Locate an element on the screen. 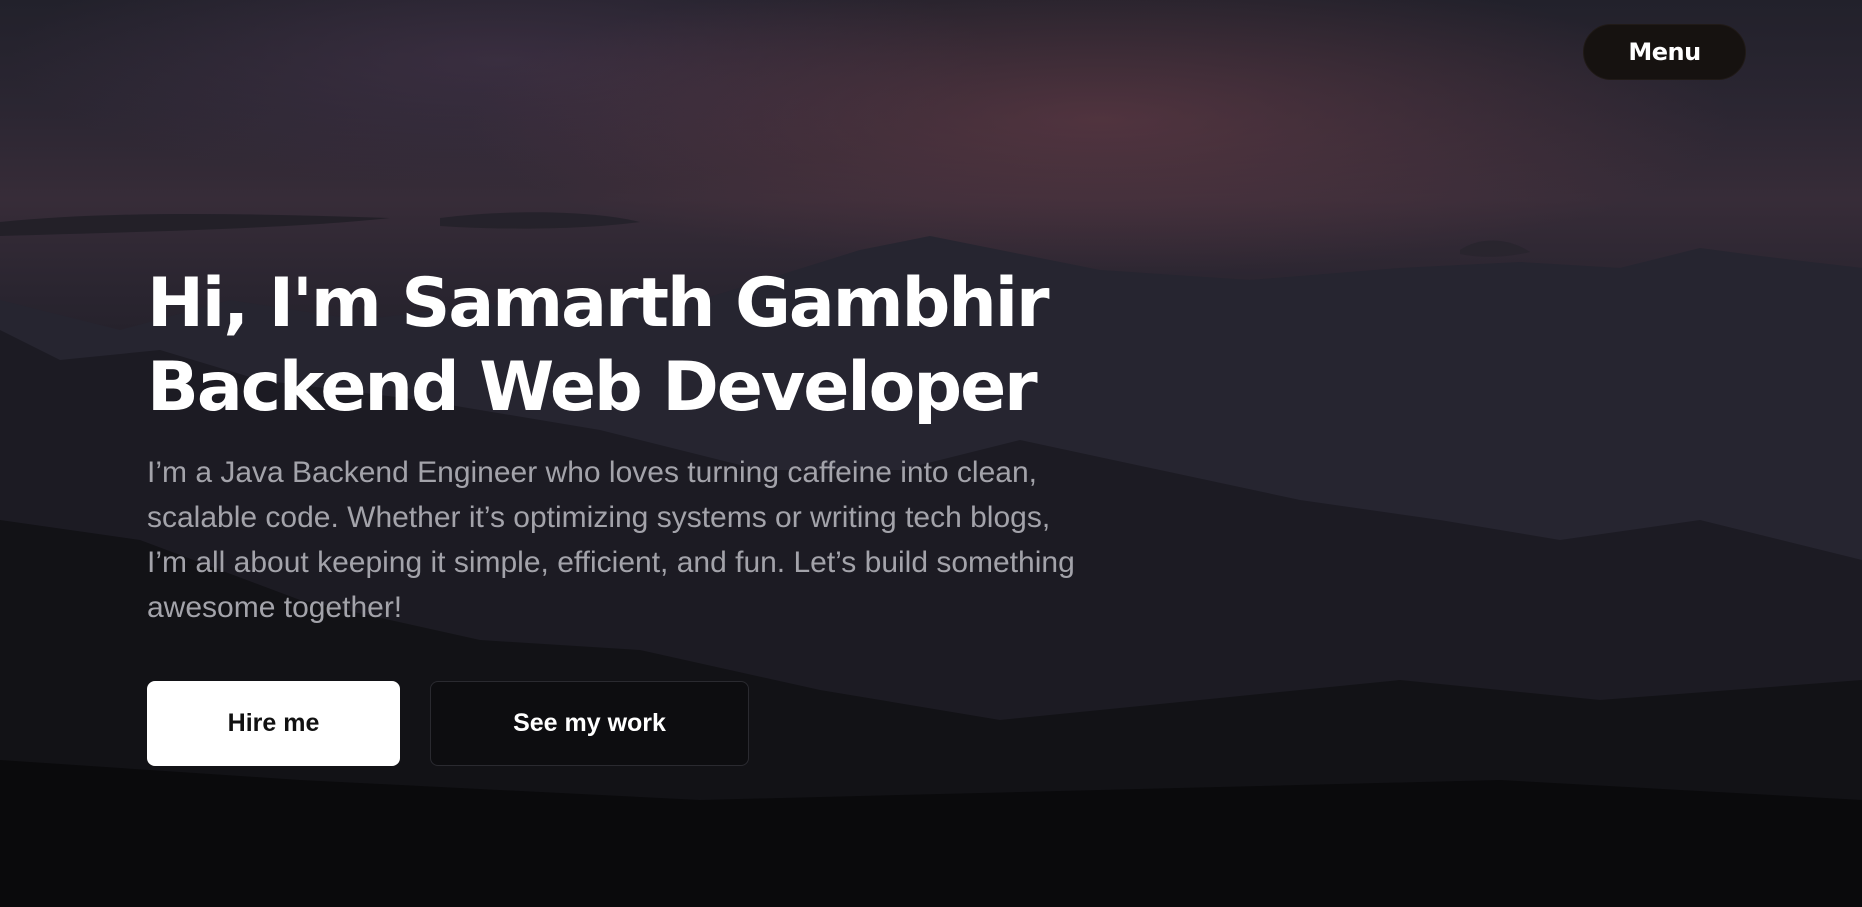 This screenshot has width=1862, height=907. hire-me-button: Hire me is located at coordinates (273, 723).